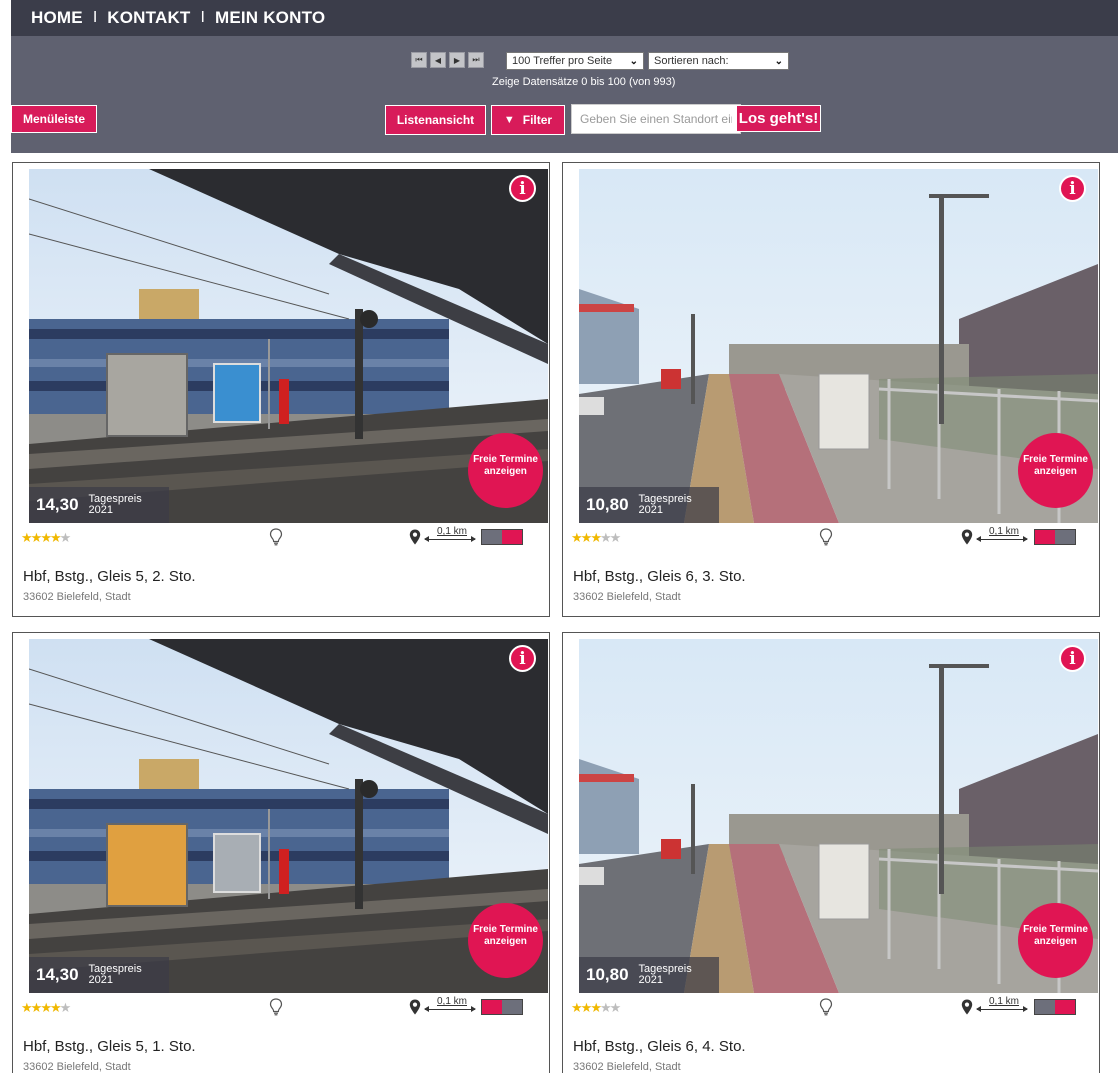 The image size is (1118, 1073). What do you see at coordinates (659, 1046) in the screenshot?
I see `card-title: Hbf, Bstg., Gleis 6, 4. Sto.` at bounding box center [659, 1046].